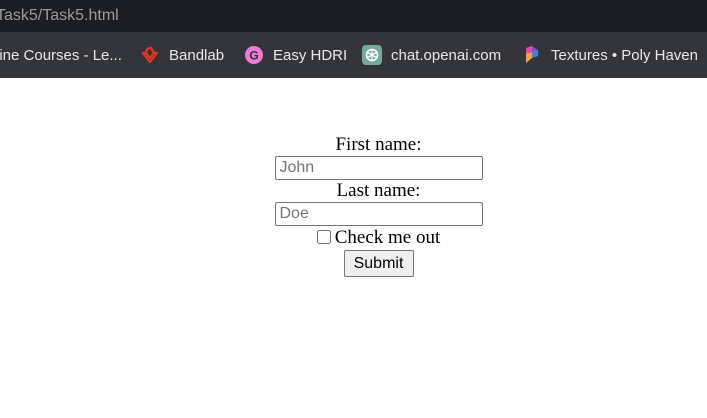  Describe the element at coordinates (378, 168) in the screenshot. I see `first-name-input` at that location.